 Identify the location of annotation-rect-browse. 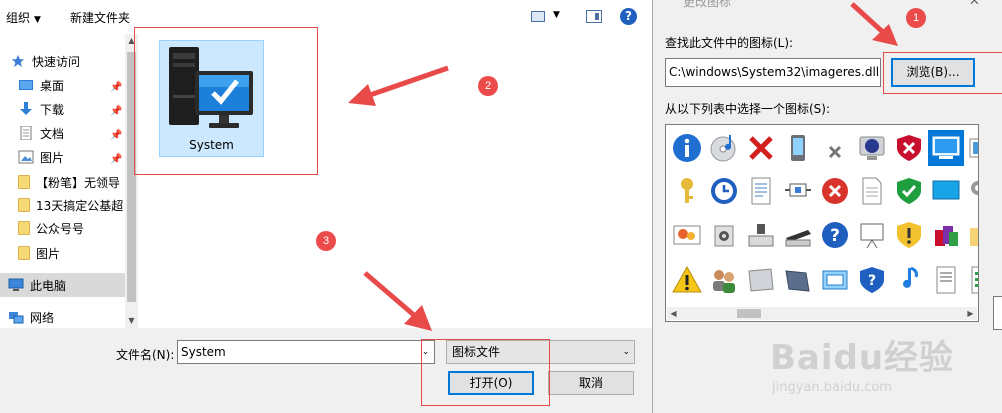
(942, 73).